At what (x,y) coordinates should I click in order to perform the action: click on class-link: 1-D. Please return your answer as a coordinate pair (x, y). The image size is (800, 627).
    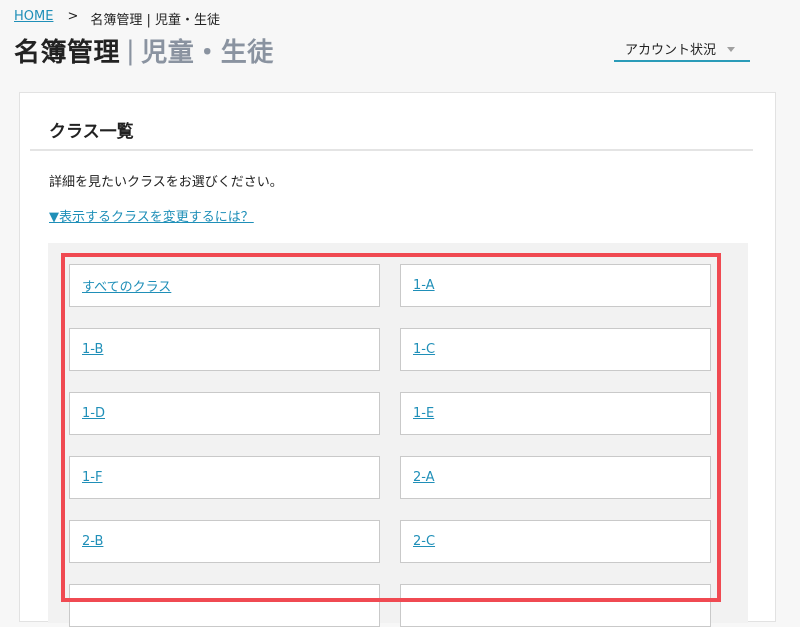
    Looking at the image, I should click on (93, 413).